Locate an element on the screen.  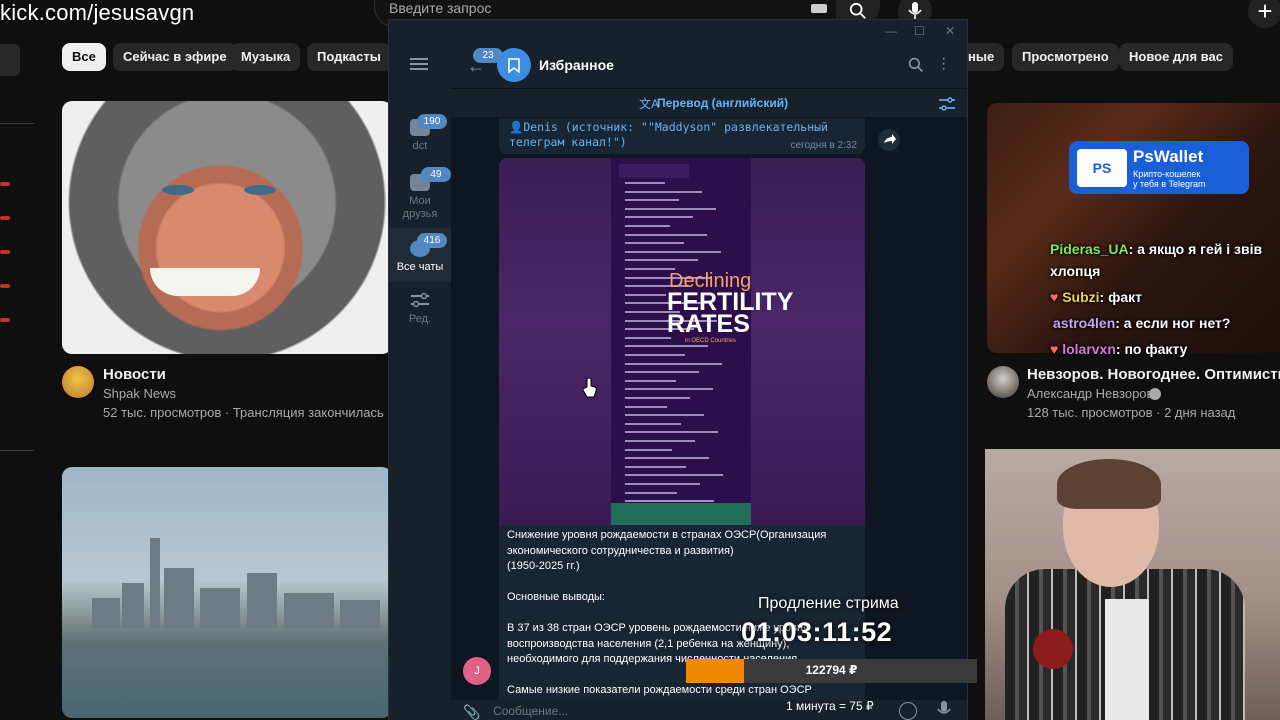
chat-username: lolarvxn is located at coordinates (1089, 349).